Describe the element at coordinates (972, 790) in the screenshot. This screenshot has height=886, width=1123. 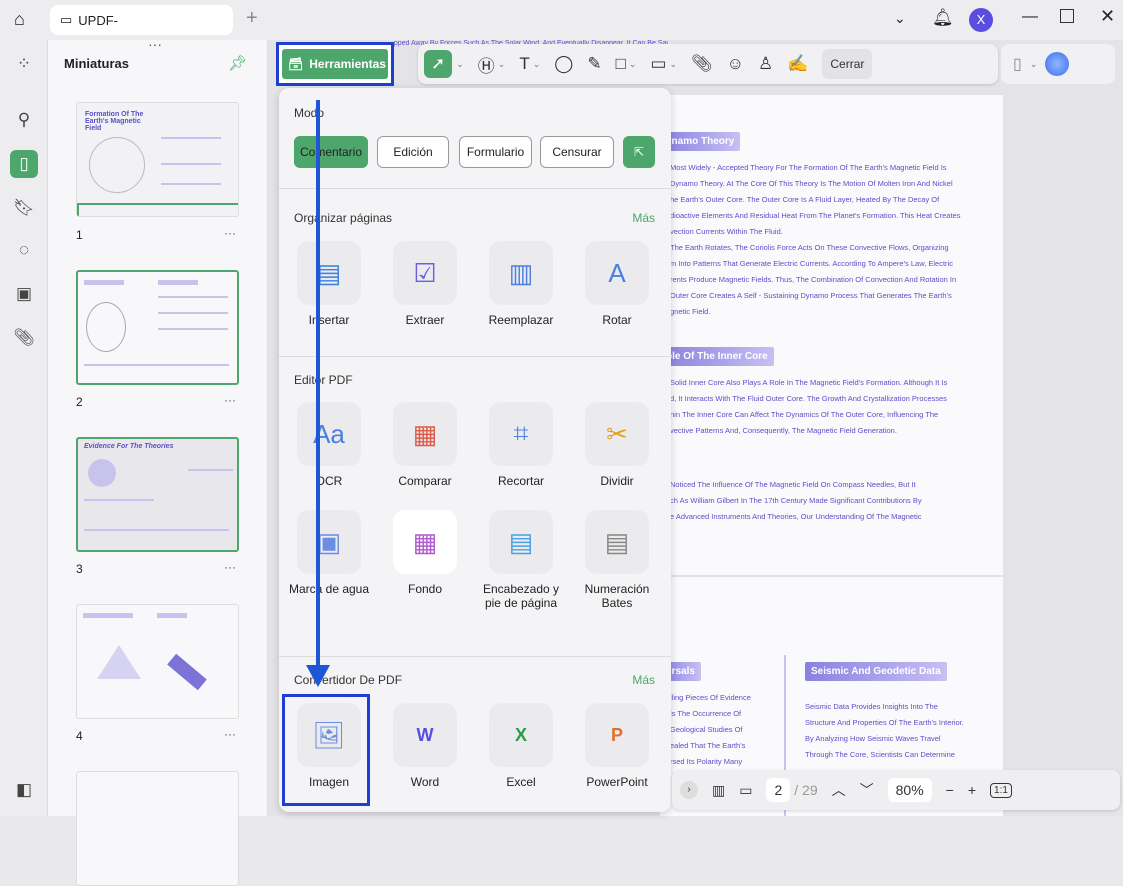
I see `zoom-in-icon: +` at that location.